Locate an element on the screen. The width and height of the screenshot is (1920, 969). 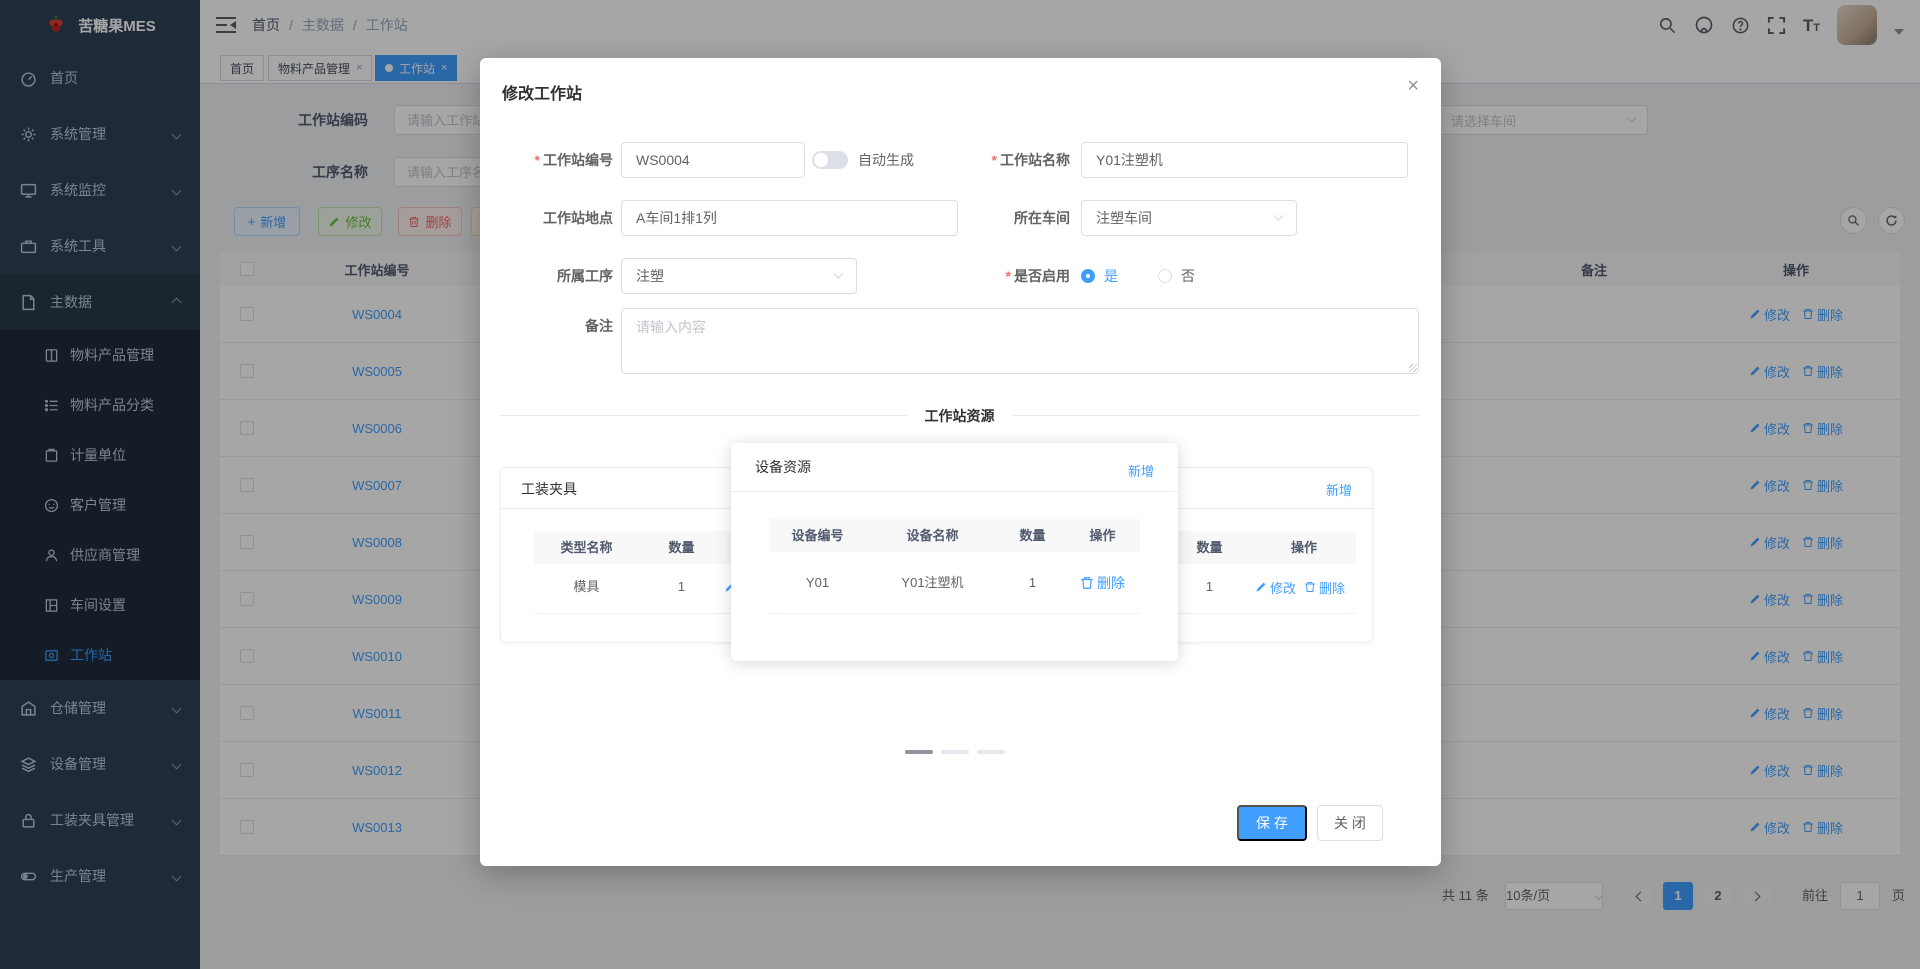
resize-handle is located at coordinates (1413, 368).